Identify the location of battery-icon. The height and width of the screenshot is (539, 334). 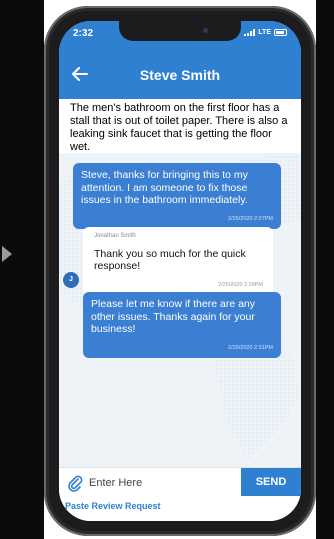
(280, 32).